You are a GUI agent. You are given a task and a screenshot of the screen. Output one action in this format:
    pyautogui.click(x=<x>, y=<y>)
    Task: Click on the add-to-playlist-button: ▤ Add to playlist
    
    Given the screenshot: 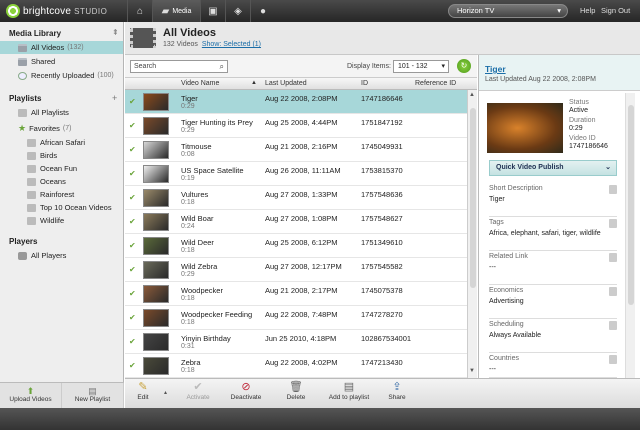 What is the action you would take?
    pyautogui.click(x=349, y=391)
    